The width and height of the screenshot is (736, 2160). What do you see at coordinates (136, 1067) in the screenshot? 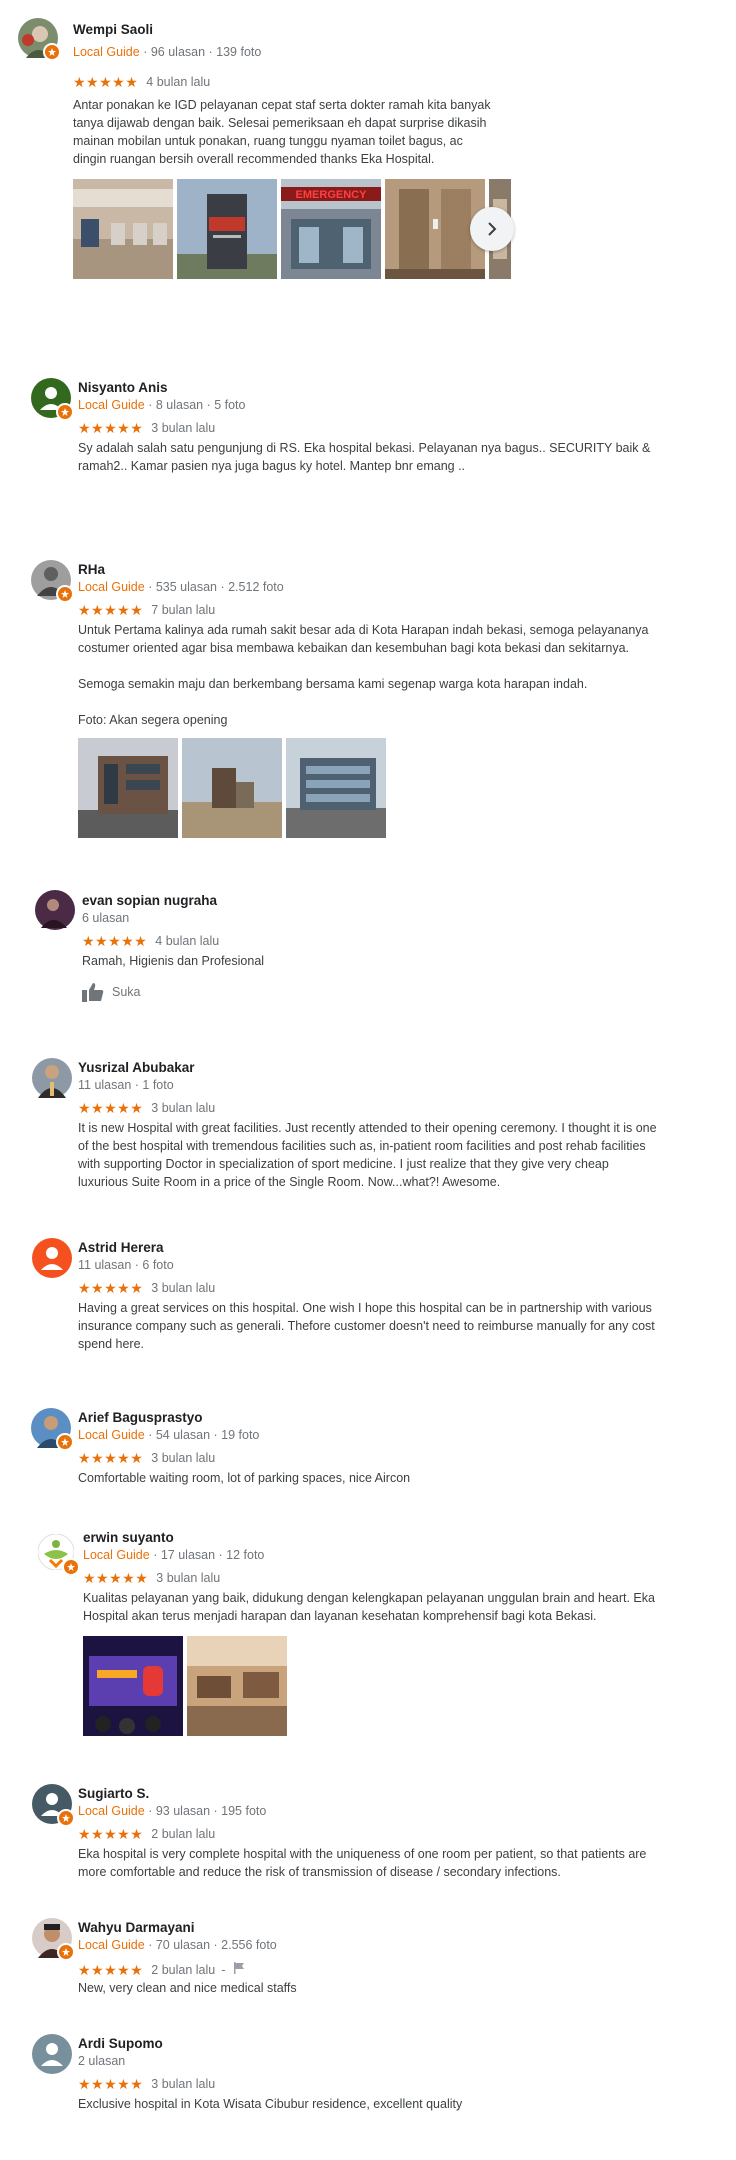
I see `reviewer-name: Yusrizal Abubakar` at bounding box center [136, 1067].